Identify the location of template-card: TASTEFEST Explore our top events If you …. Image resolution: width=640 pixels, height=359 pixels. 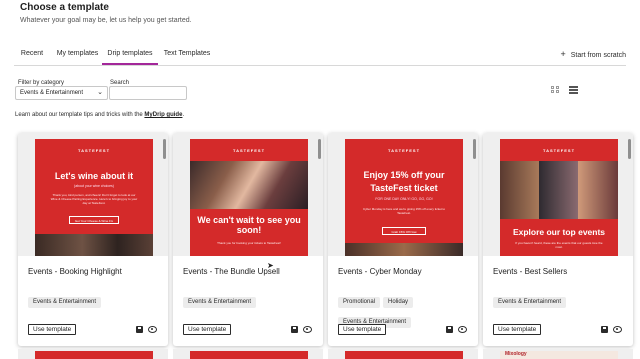
(558, 239).